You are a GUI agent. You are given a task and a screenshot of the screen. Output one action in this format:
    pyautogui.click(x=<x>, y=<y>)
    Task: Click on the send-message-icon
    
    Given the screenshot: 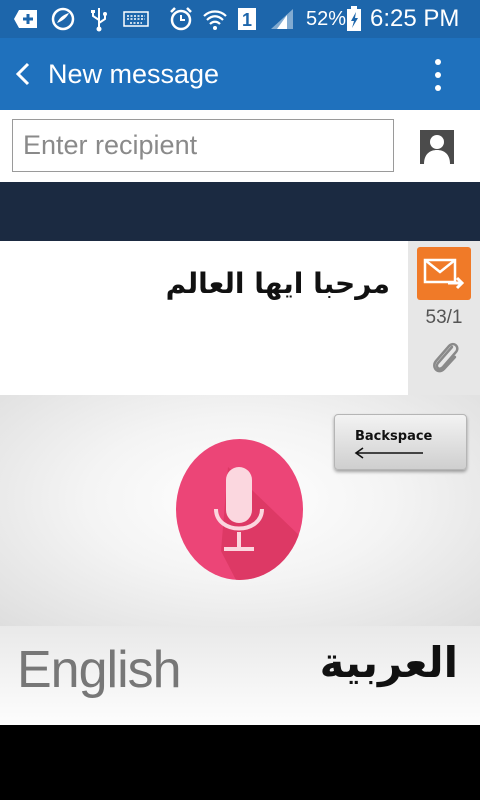 What is the action you would take?
    pyautogui.click(x=444, y=273)
    